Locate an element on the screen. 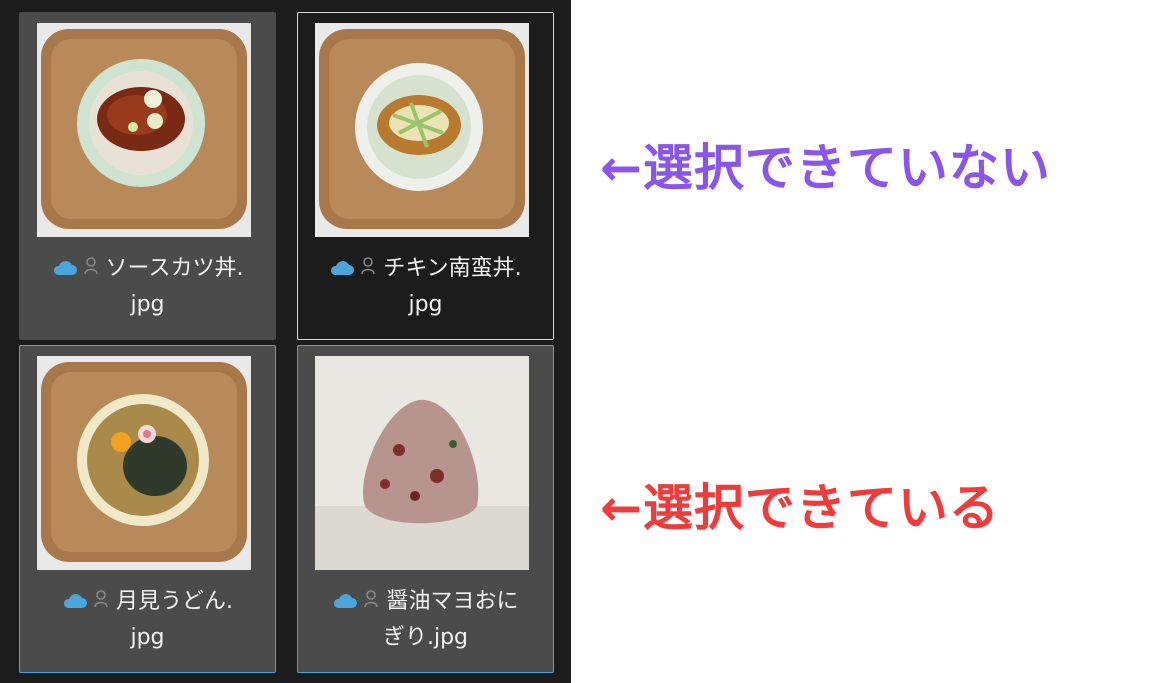  thumbnail-chicken-nanban-don is located at coordinates (422, 130).